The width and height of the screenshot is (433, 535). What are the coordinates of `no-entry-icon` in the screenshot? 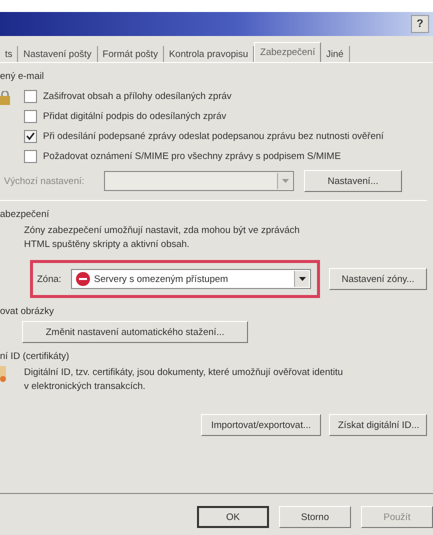 It's located at (83, 279).